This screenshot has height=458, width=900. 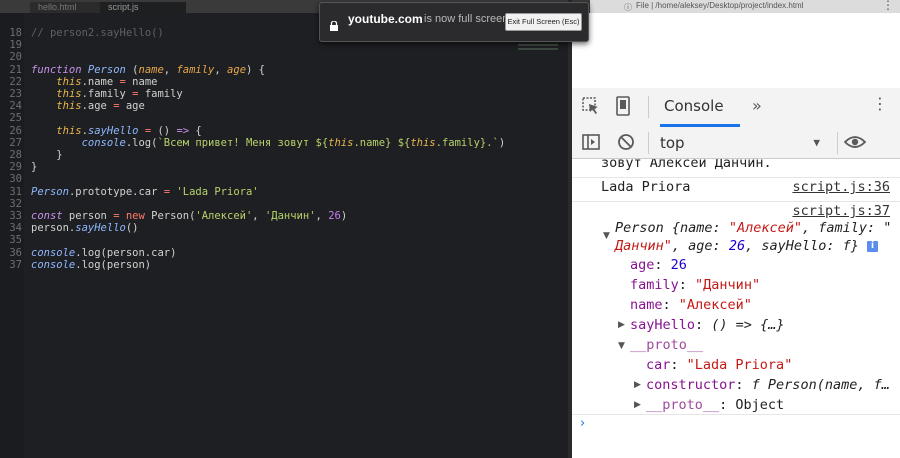 I want to click on devtools-menu-icon: ⋮, so click(x=880, y=103).